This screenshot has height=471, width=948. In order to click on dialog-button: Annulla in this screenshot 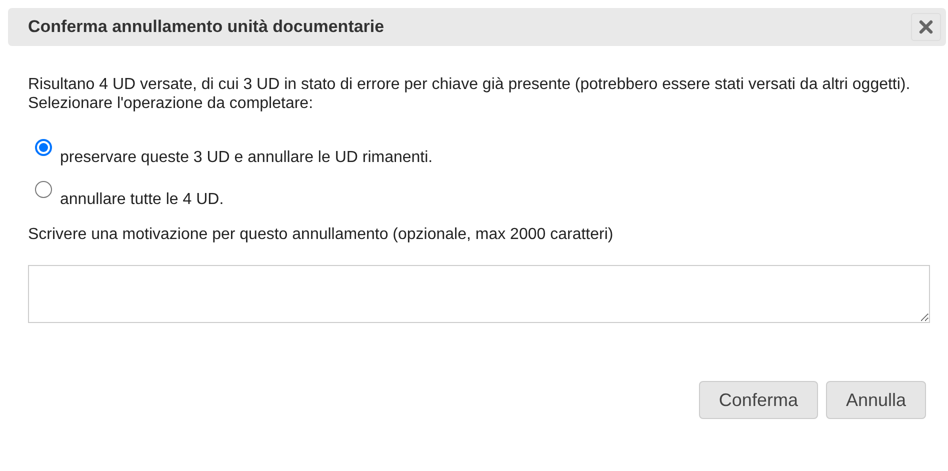, I will do `click(876, 400)`.